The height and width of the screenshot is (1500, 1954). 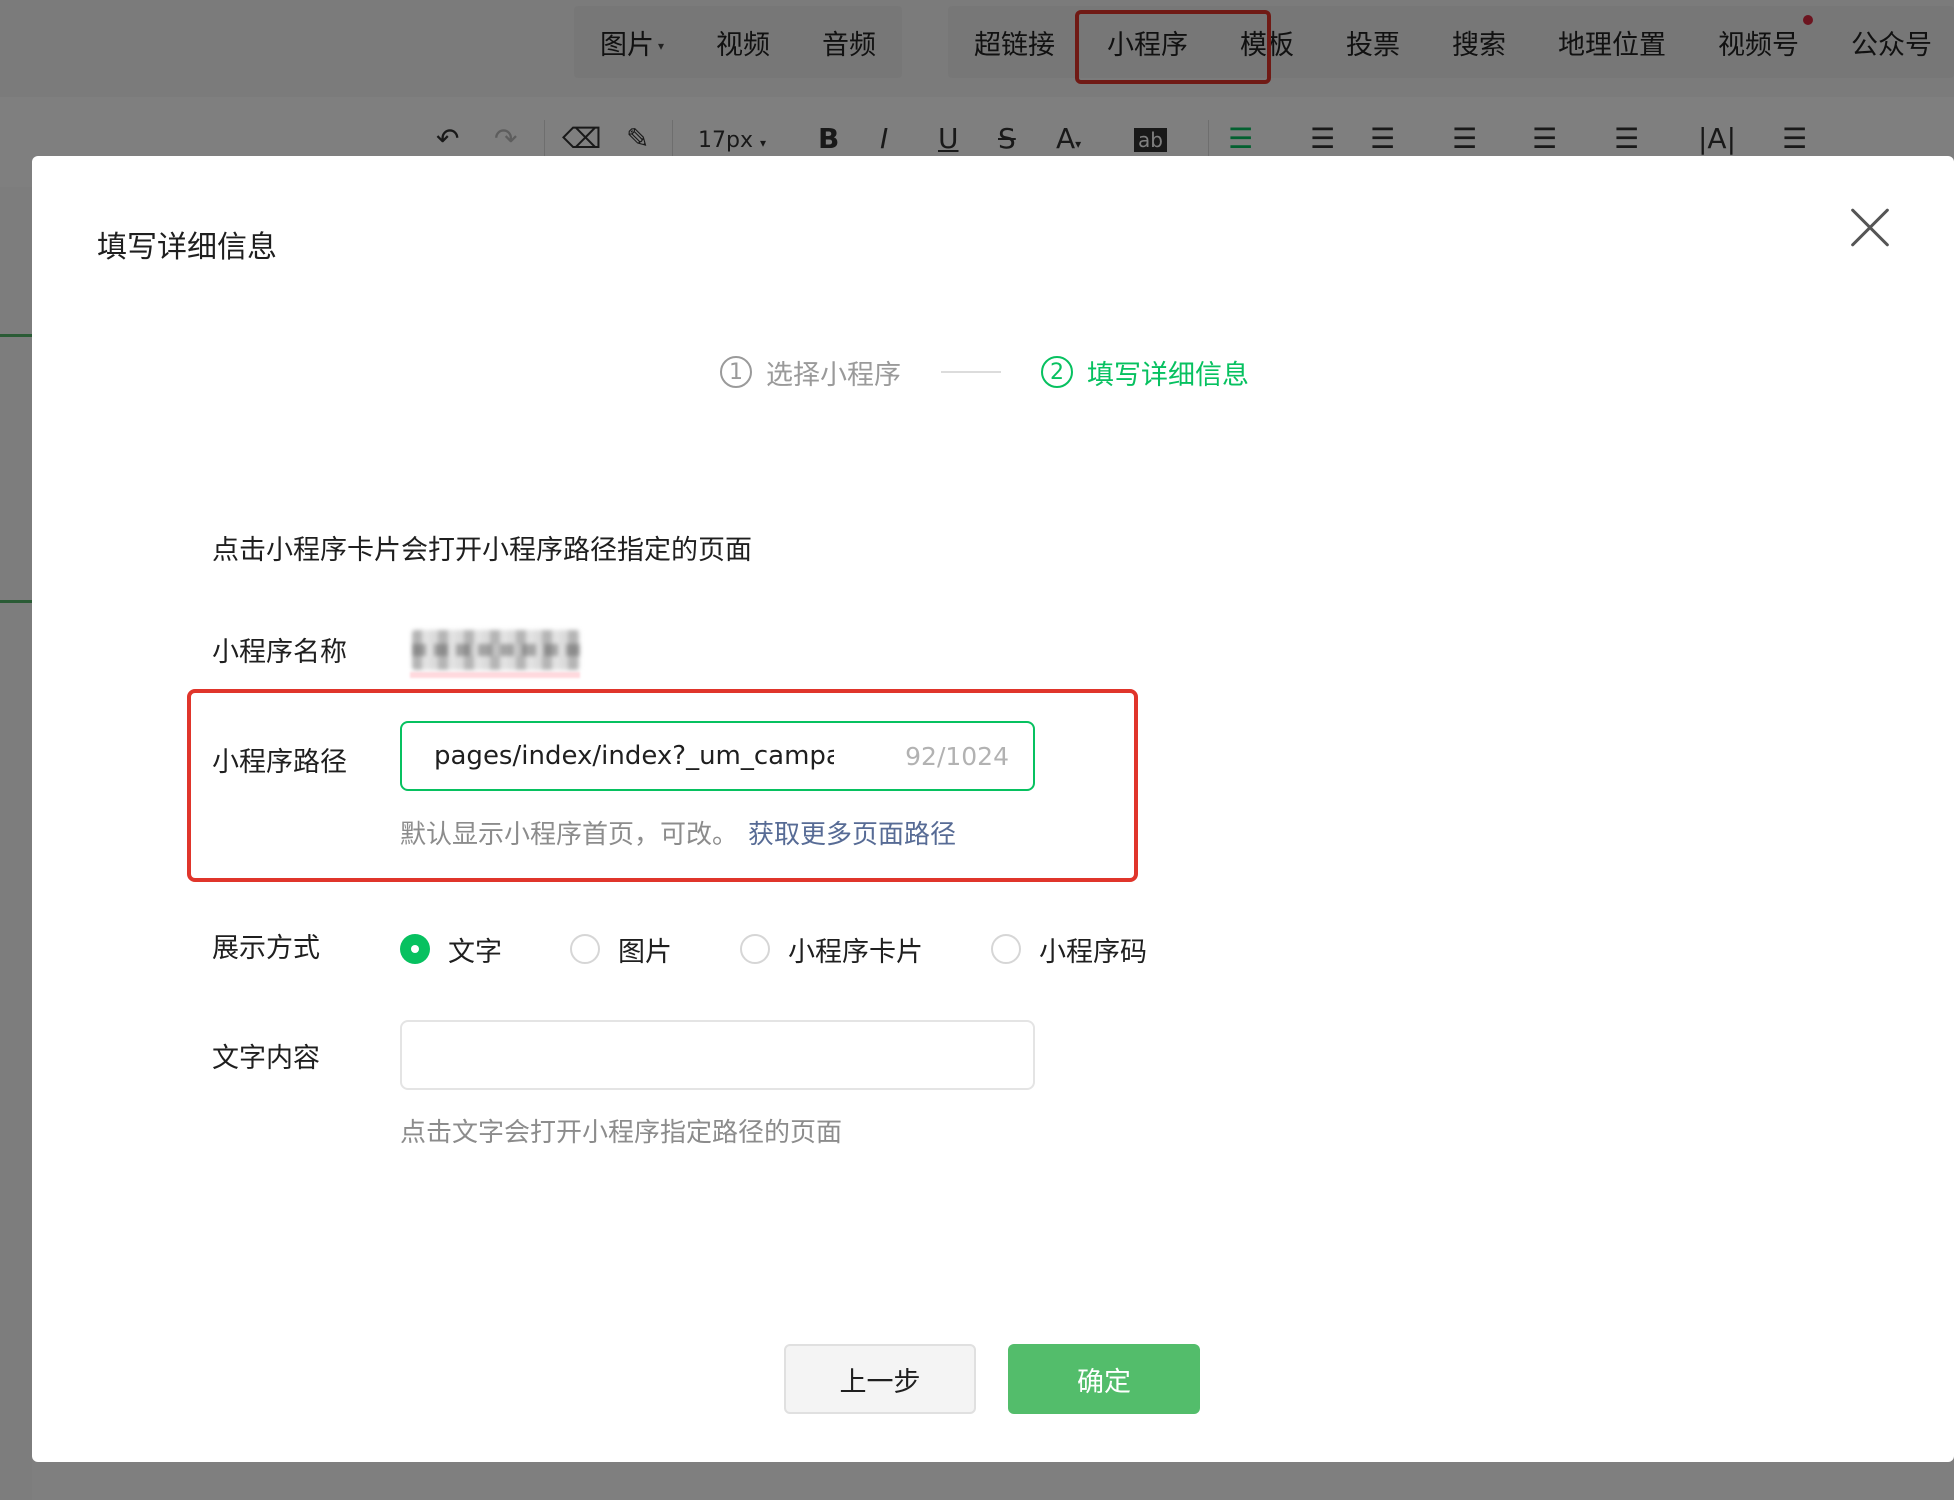 What do you see at coordinates (187, 247) in the screenshot?
I see `dialog-title: 填写详细信息` at bounding box center [187, 247].